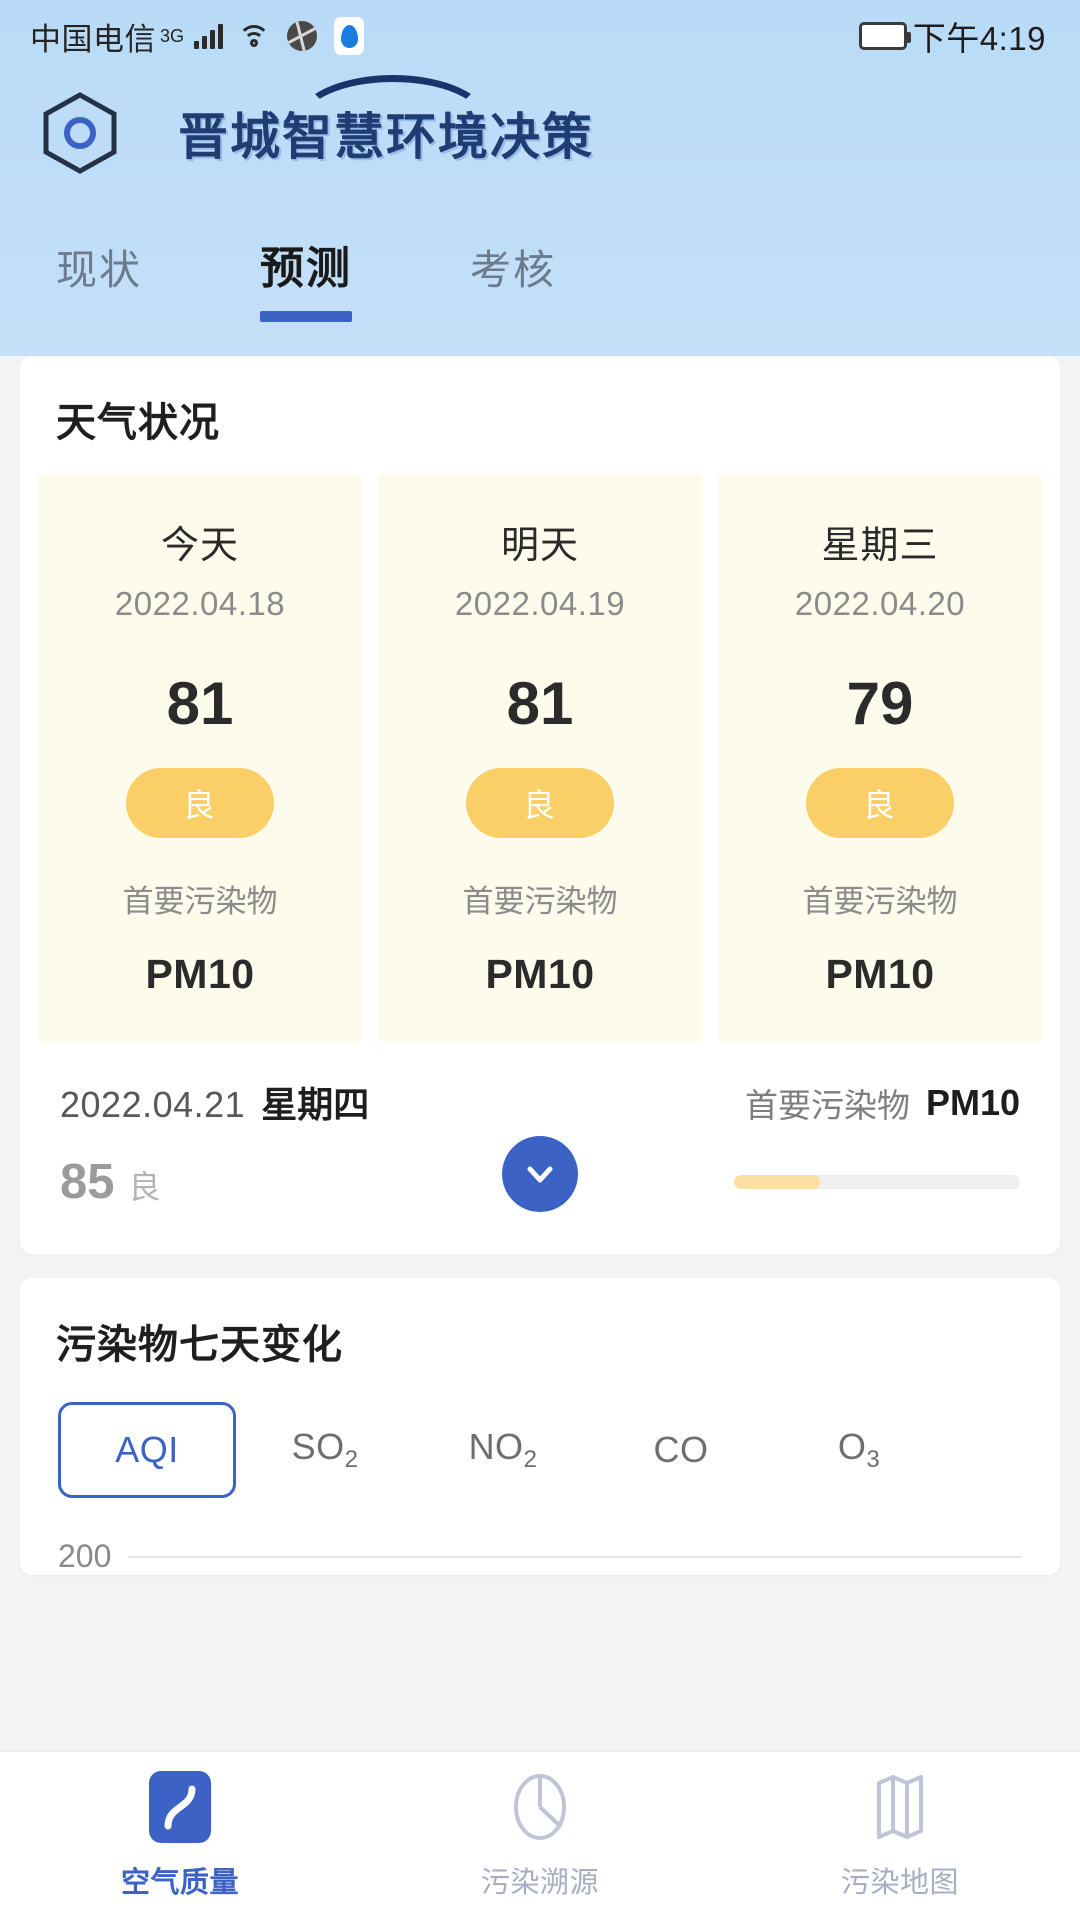  I want to click on forecast-extra-pollutant-label: 首要污染物, so click(827, 1105).